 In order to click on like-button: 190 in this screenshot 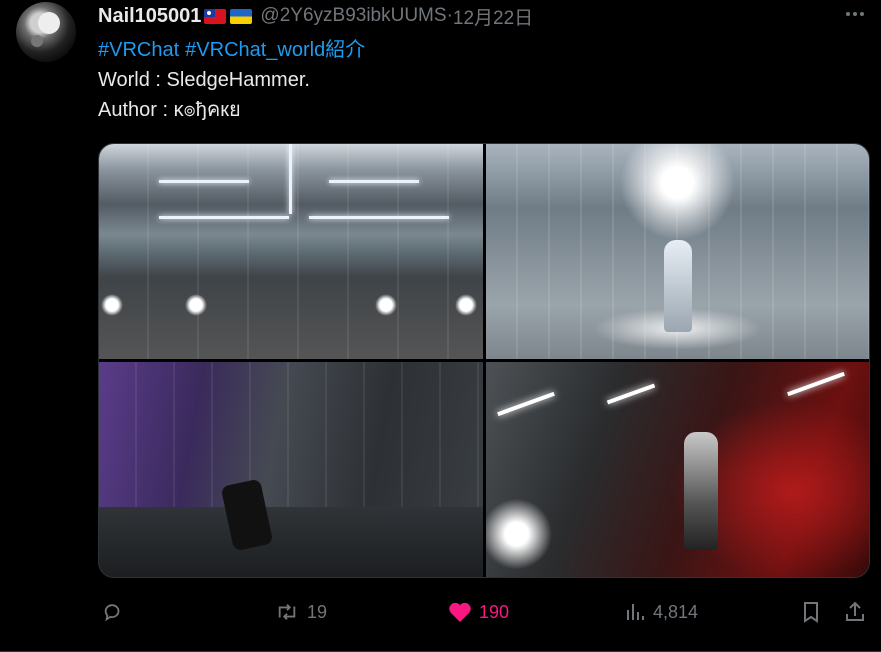, I will do `click(478, 612)`.